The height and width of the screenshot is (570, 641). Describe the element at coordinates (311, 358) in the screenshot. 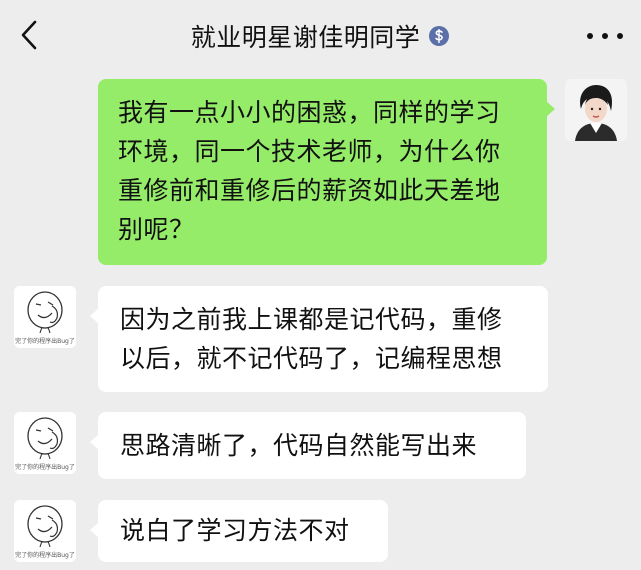

I see `message-line: 以后，就不记代码了，记编程思想` at that location.